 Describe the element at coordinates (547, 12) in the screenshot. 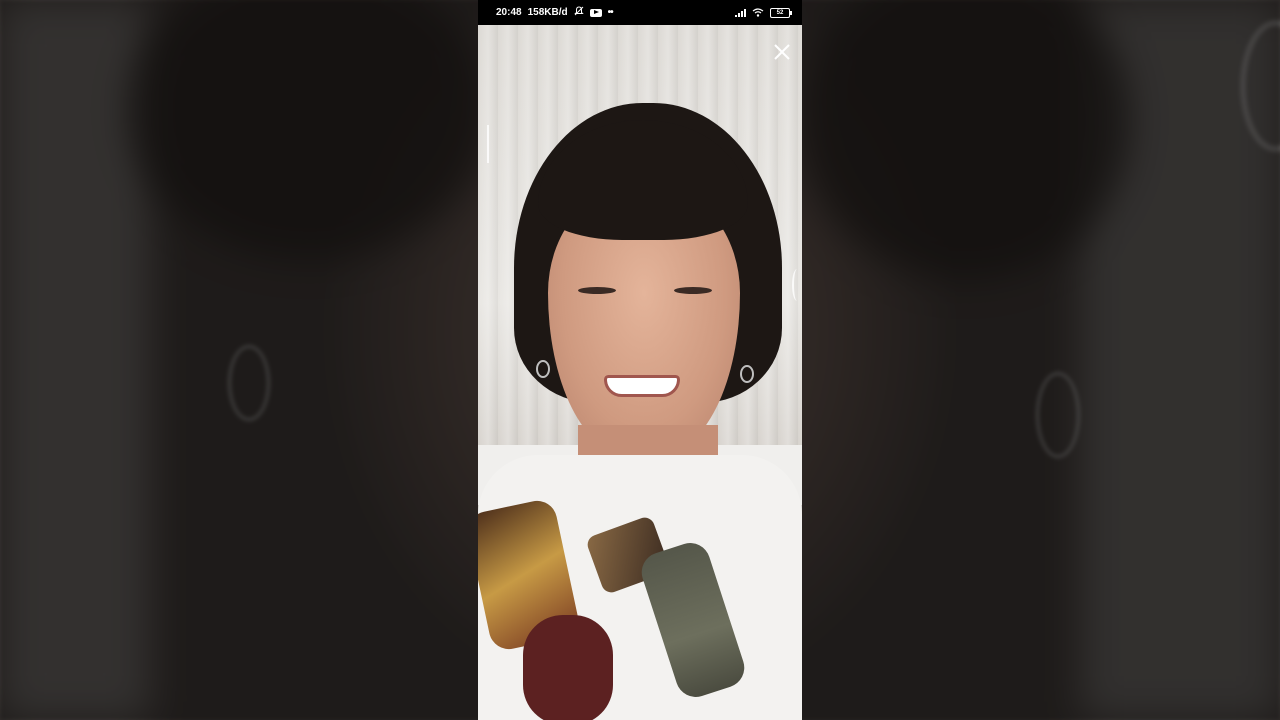

I see `network-speed: 158KB/d` at that location.